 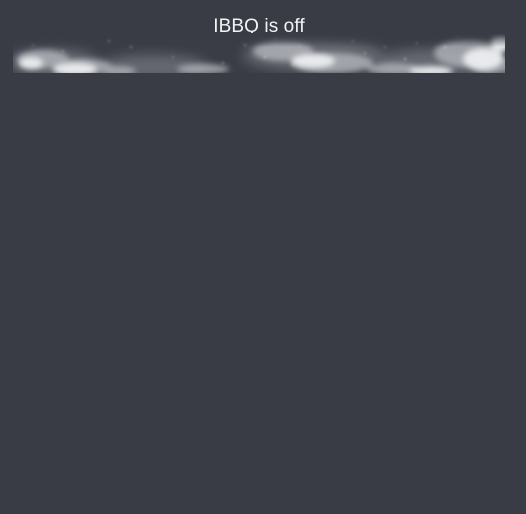 I want to click on smoke-illustration, so click(x=259, y=53).